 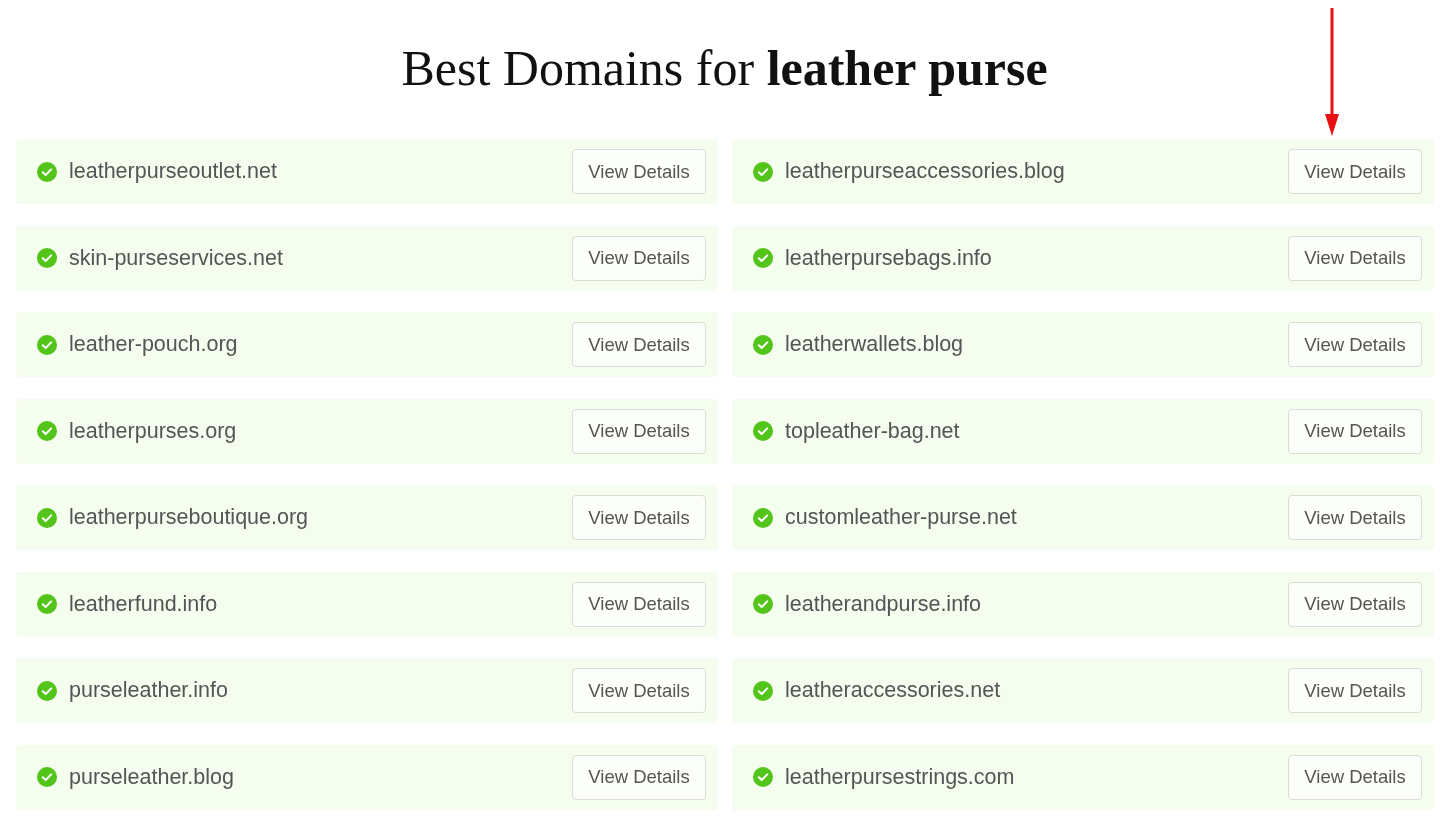 What do you see at coordinates (873, 431) in the screenshot?
I see `domain-name: topleather-bag.net` at bounding box center [873, 431].